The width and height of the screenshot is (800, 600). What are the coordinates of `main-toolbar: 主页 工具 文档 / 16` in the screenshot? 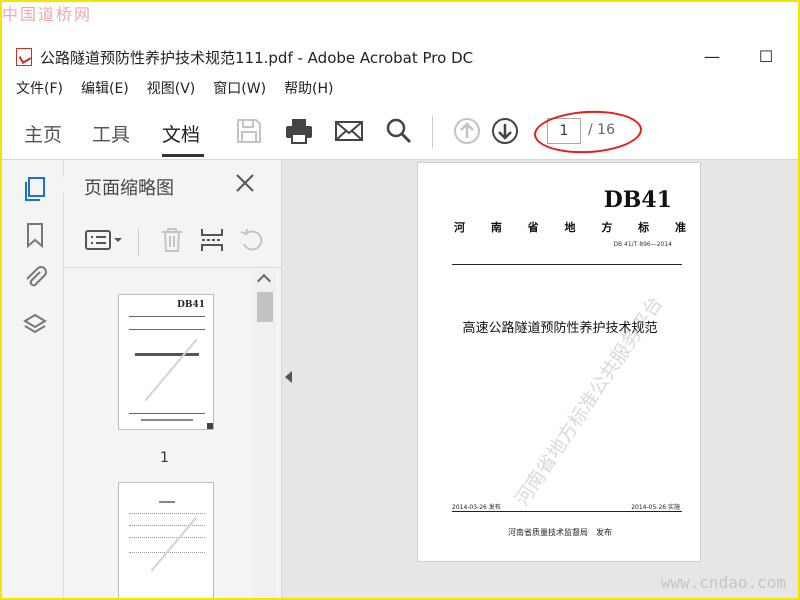 It's located at (400, 131).